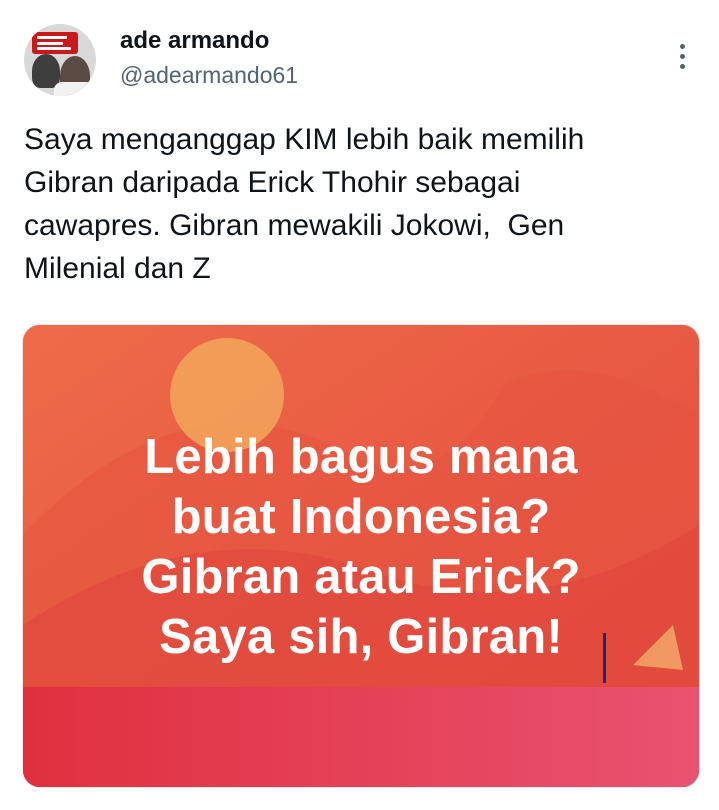  I want to click on avatar, so click(60, 60).